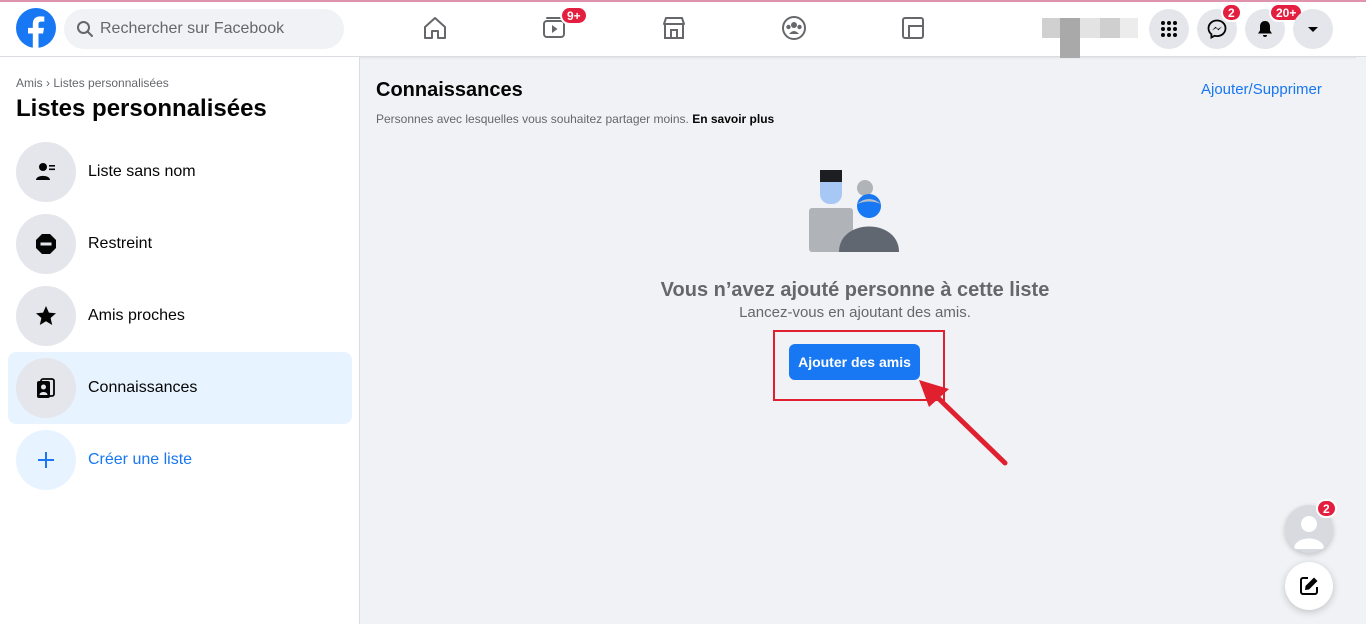  What do you see at coordinates (29, 83) in the screenshot?
I see `breadcrumb-root: Amis` at bounding box center [29, 83].